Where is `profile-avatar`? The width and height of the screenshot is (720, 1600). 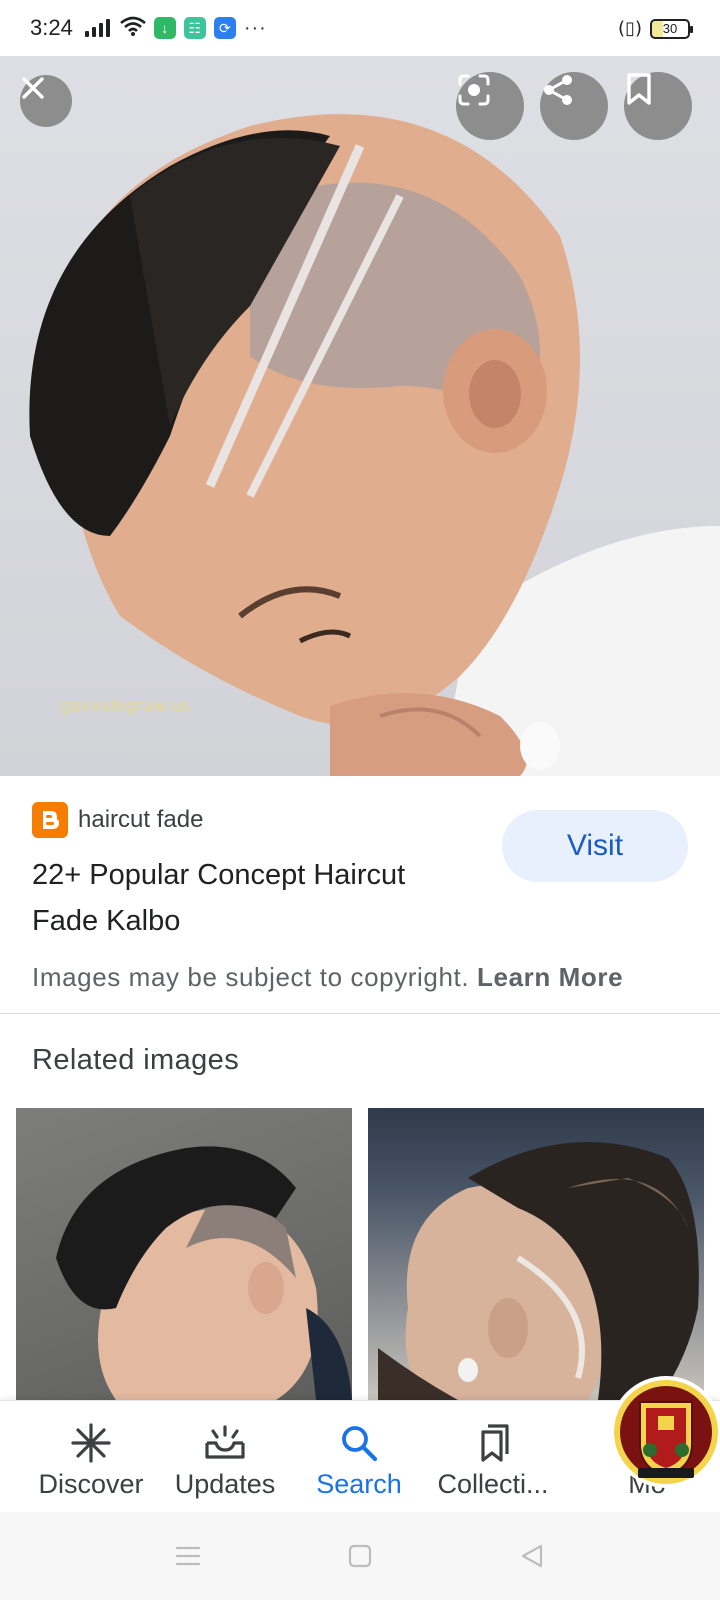 profile-avatar is located at coordinates (665, 1432).